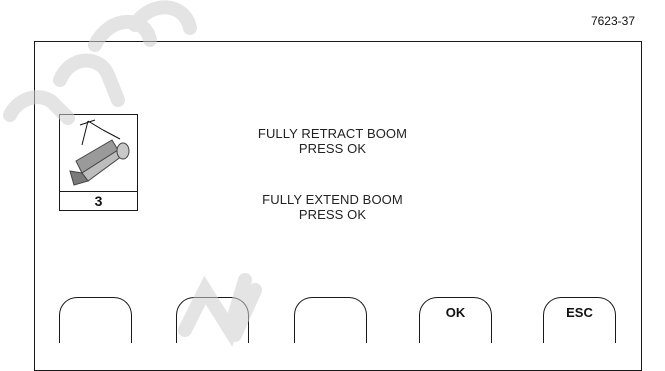  What do you see at coordinates (99, 152) in the screenshot?
I see `boom-length-icon` at bounding box center [99, 152].